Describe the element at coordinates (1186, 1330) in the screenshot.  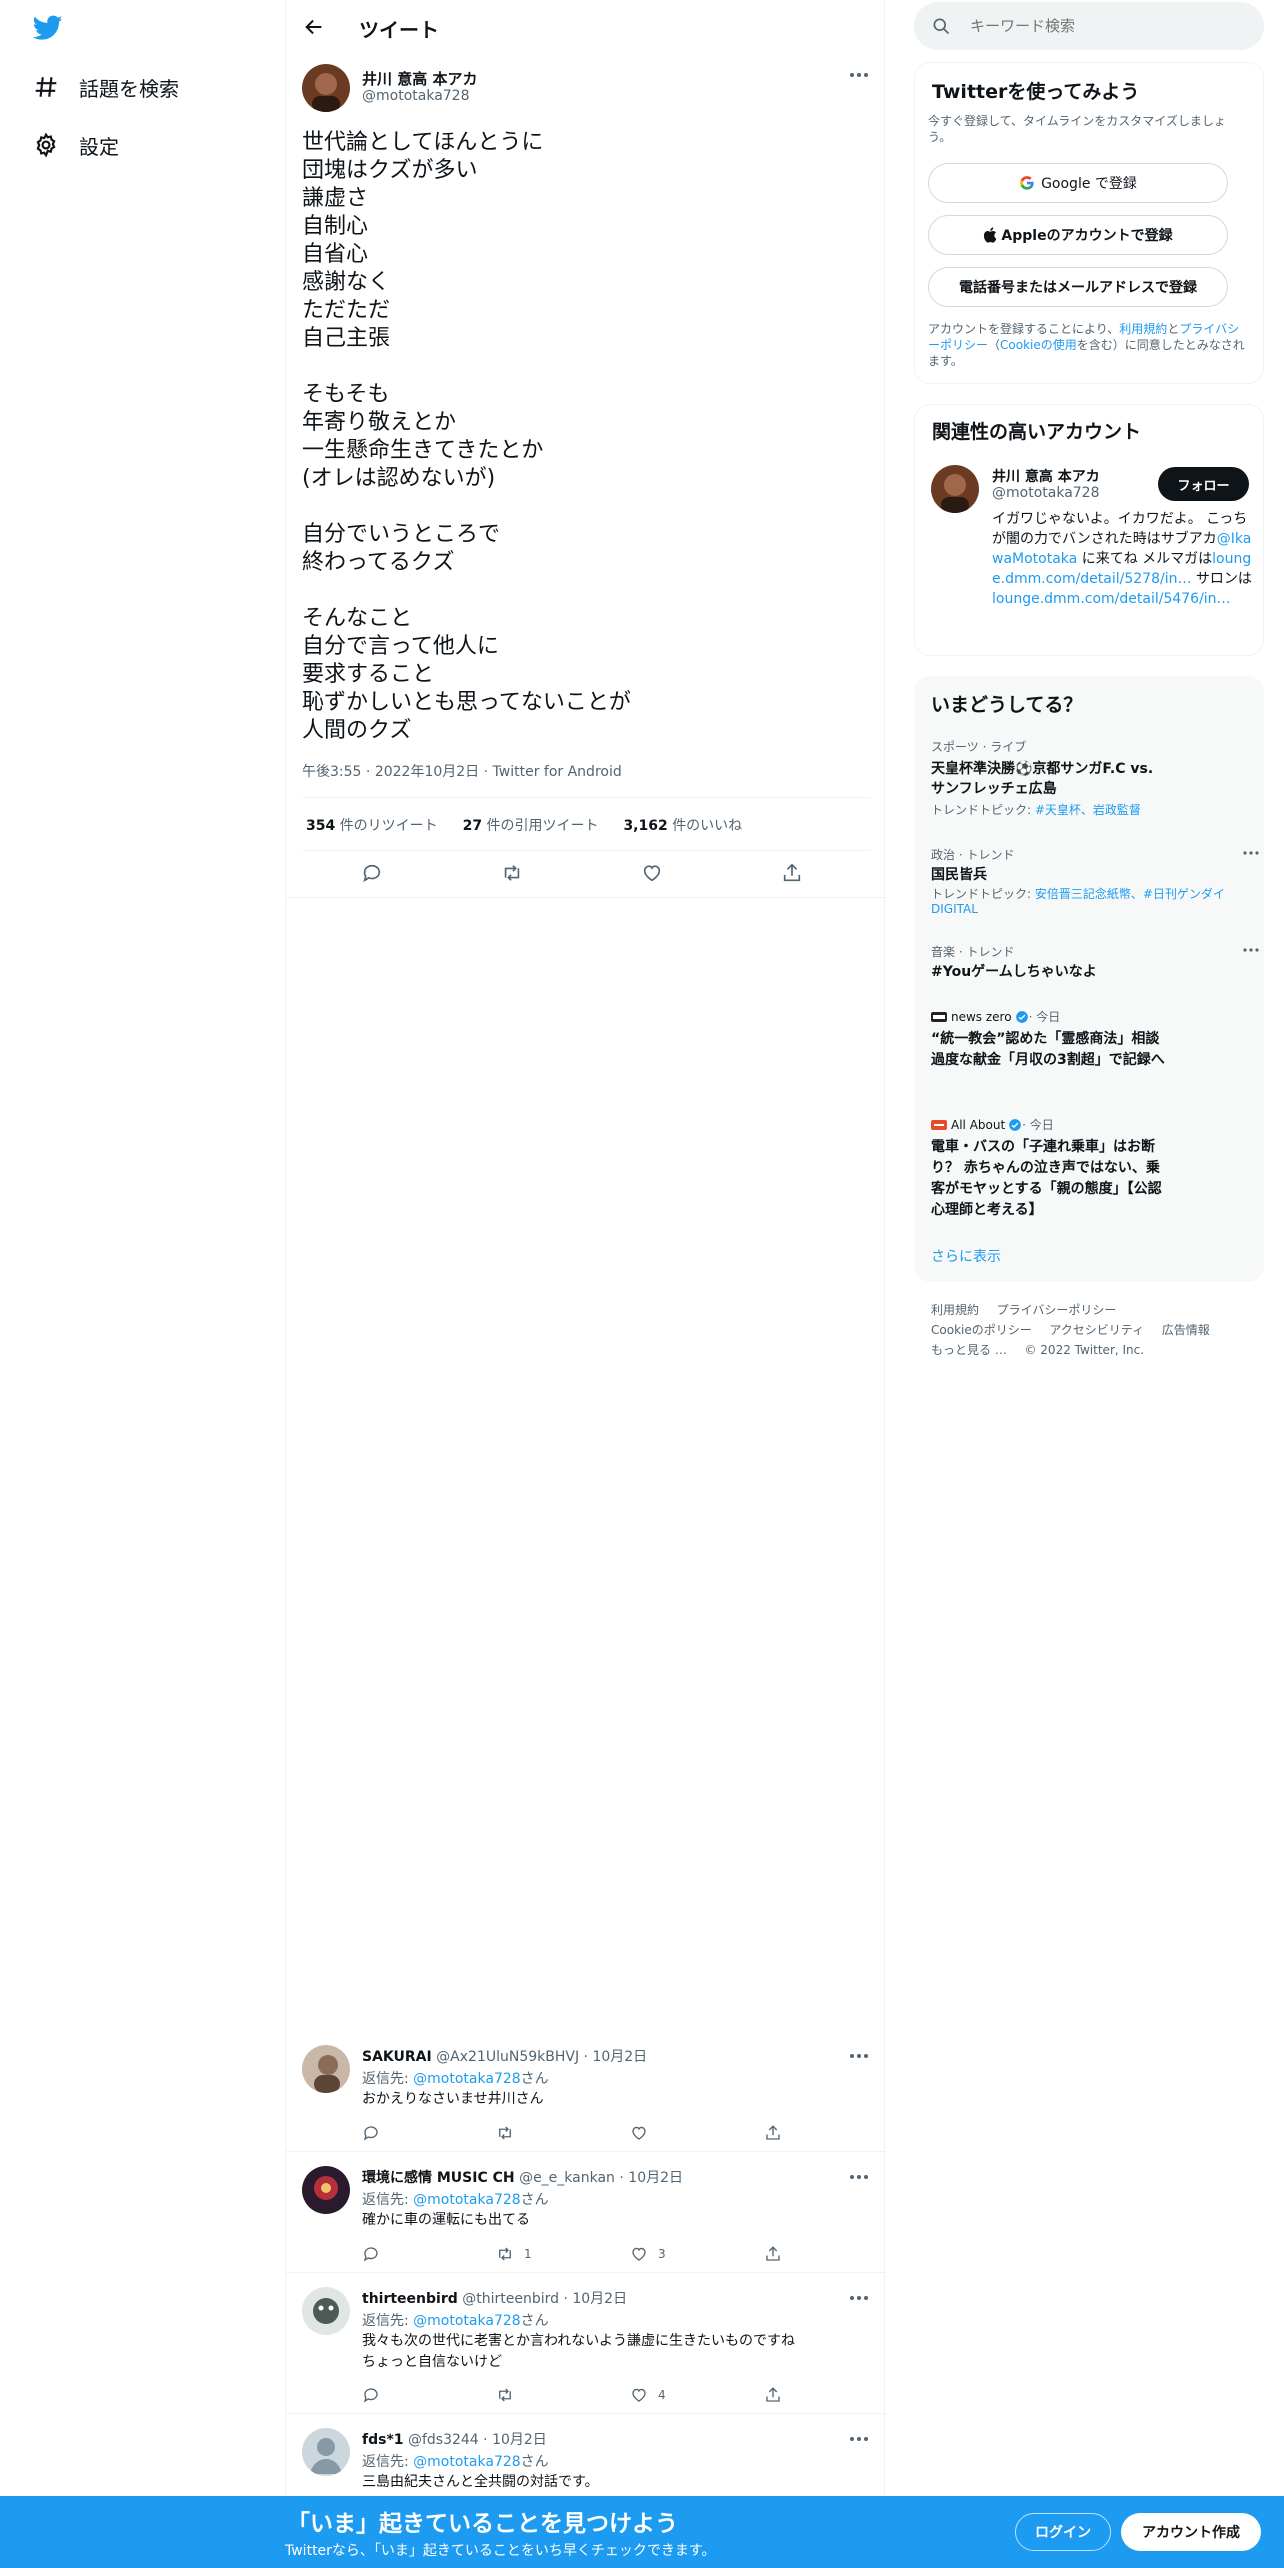
I see `footer-link: 広告情報` at that location.